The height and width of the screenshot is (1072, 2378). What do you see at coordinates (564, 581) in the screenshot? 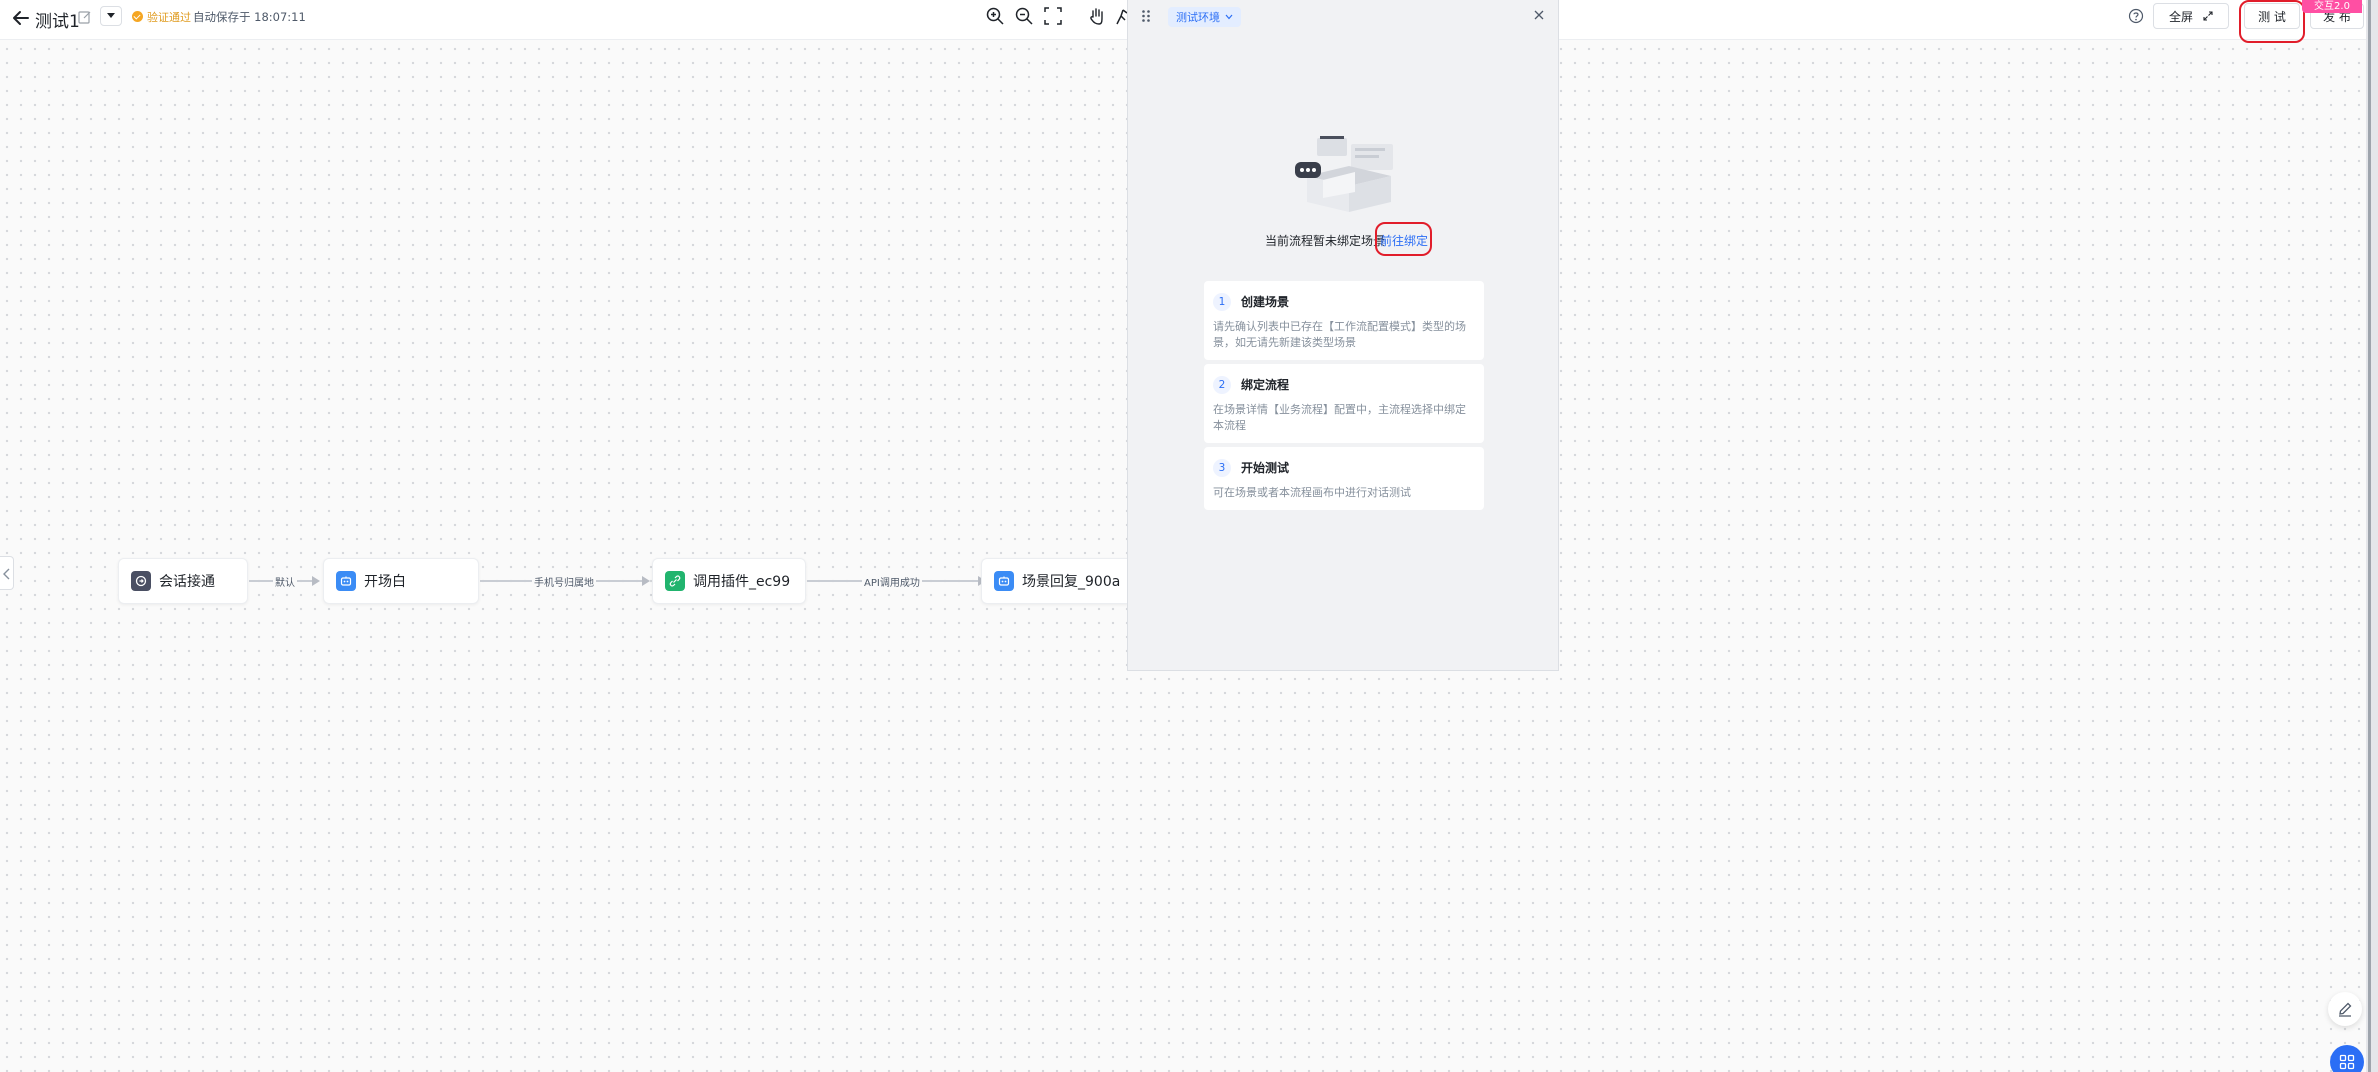
I see `flow-edge-label: 手机号归属地` at bounding box center [564, 581].